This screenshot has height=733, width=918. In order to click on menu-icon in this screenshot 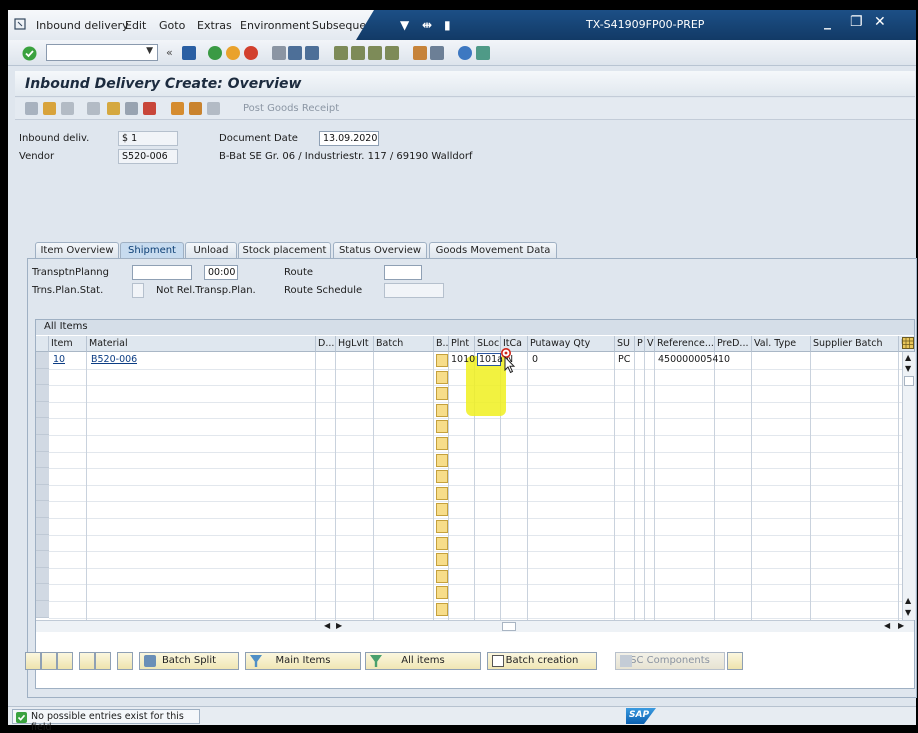, I will do `click(20, 24)`.